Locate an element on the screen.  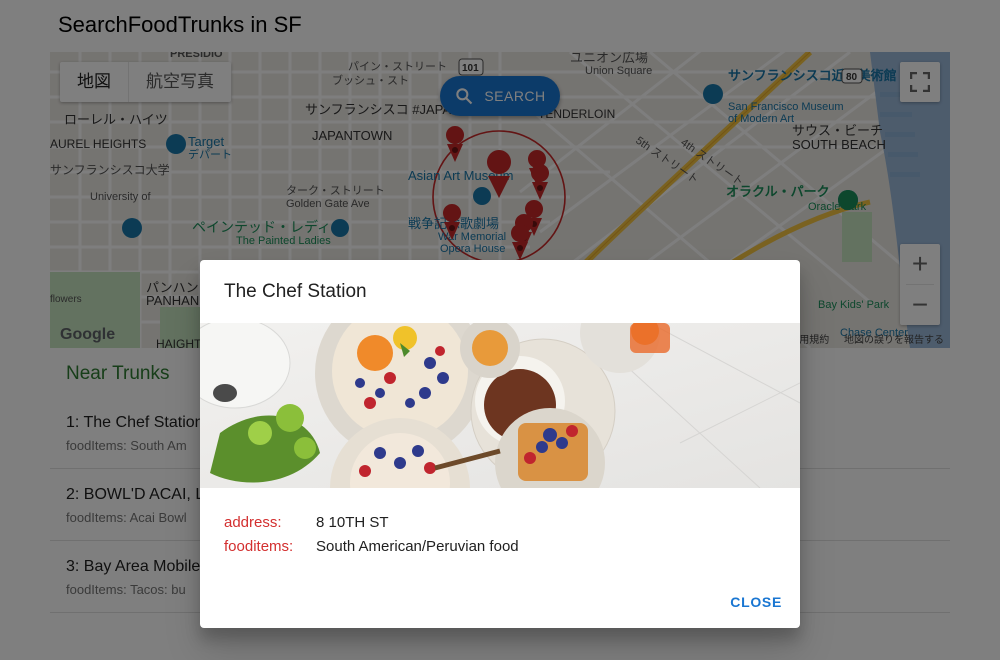
address-row: address: 8 10TH ST is located at coordinates (371, 522).